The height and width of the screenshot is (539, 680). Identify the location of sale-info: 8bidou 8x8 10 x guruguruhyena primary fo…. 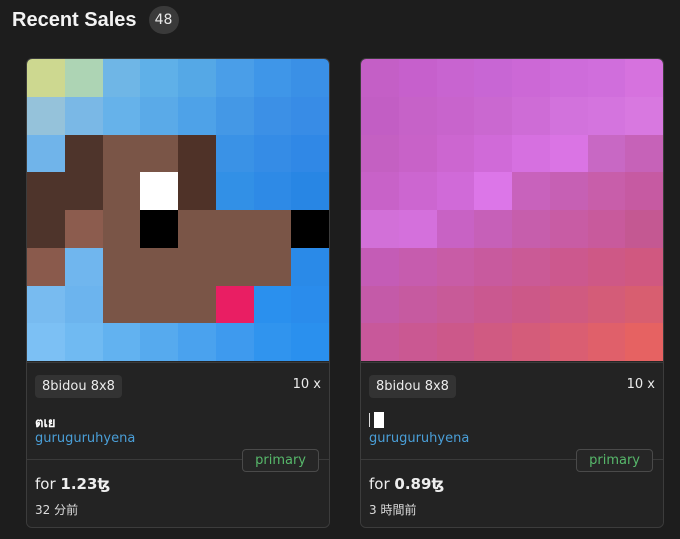
(512, 444).